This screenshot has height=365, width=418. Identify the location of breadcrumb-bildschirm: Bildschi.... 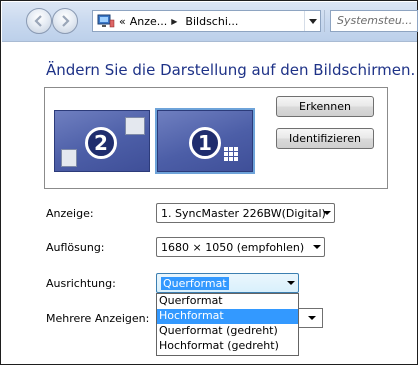
(211, 21).